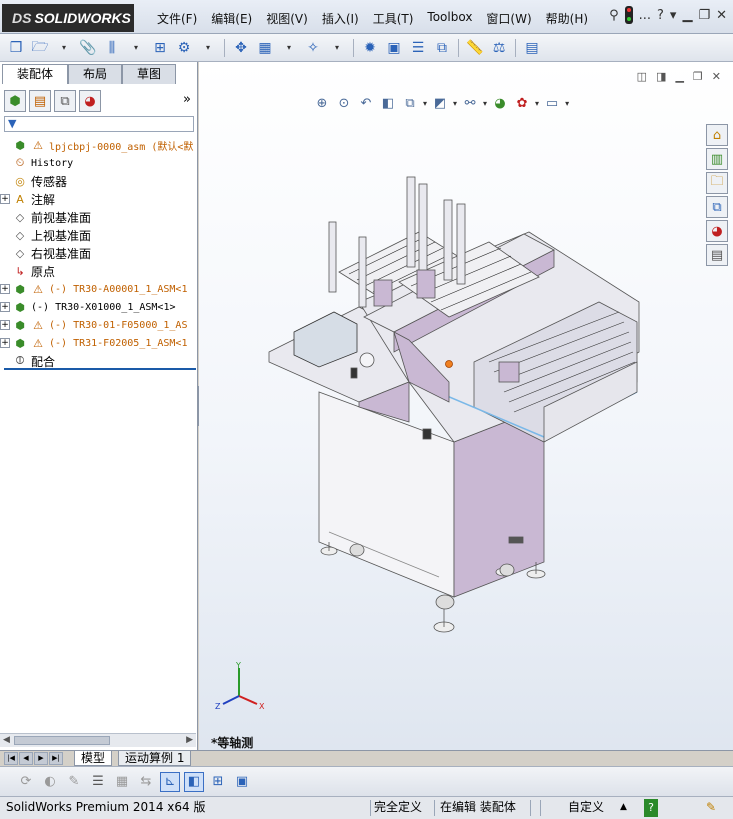  I want to click on tree-item-right-plane: ◇ 右视基准面, so click(98, 253).